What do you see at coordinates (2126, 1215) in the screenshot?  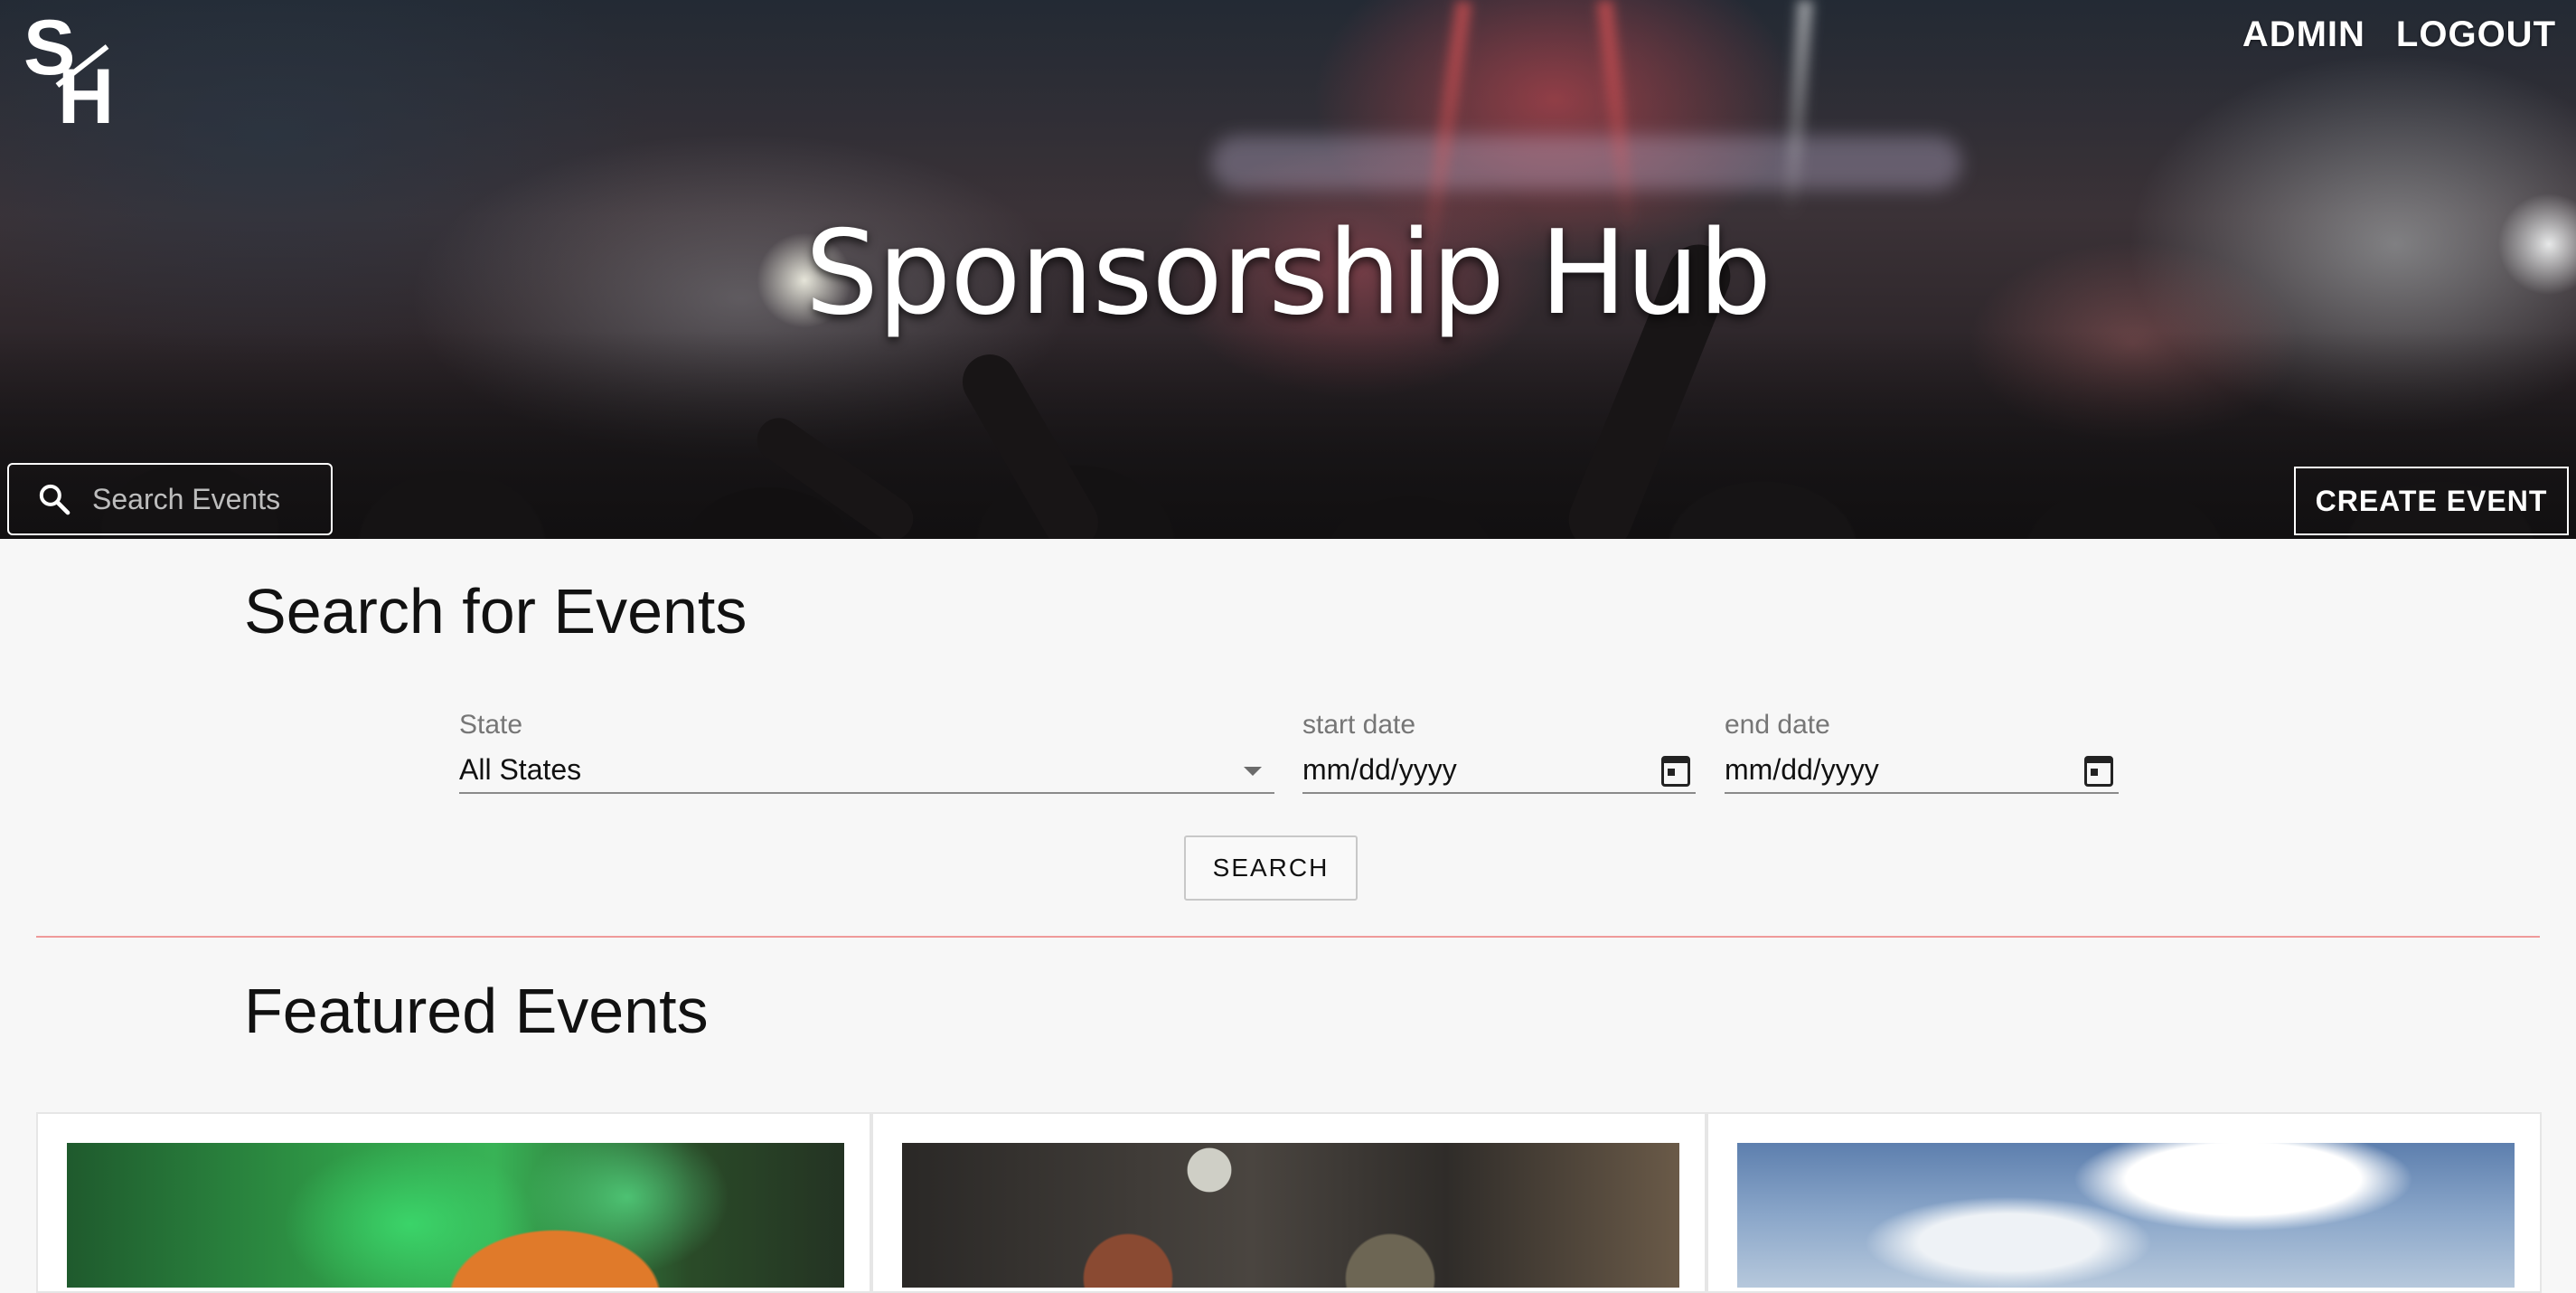 I see `sky-image` at bounding box center [2126, 1215].